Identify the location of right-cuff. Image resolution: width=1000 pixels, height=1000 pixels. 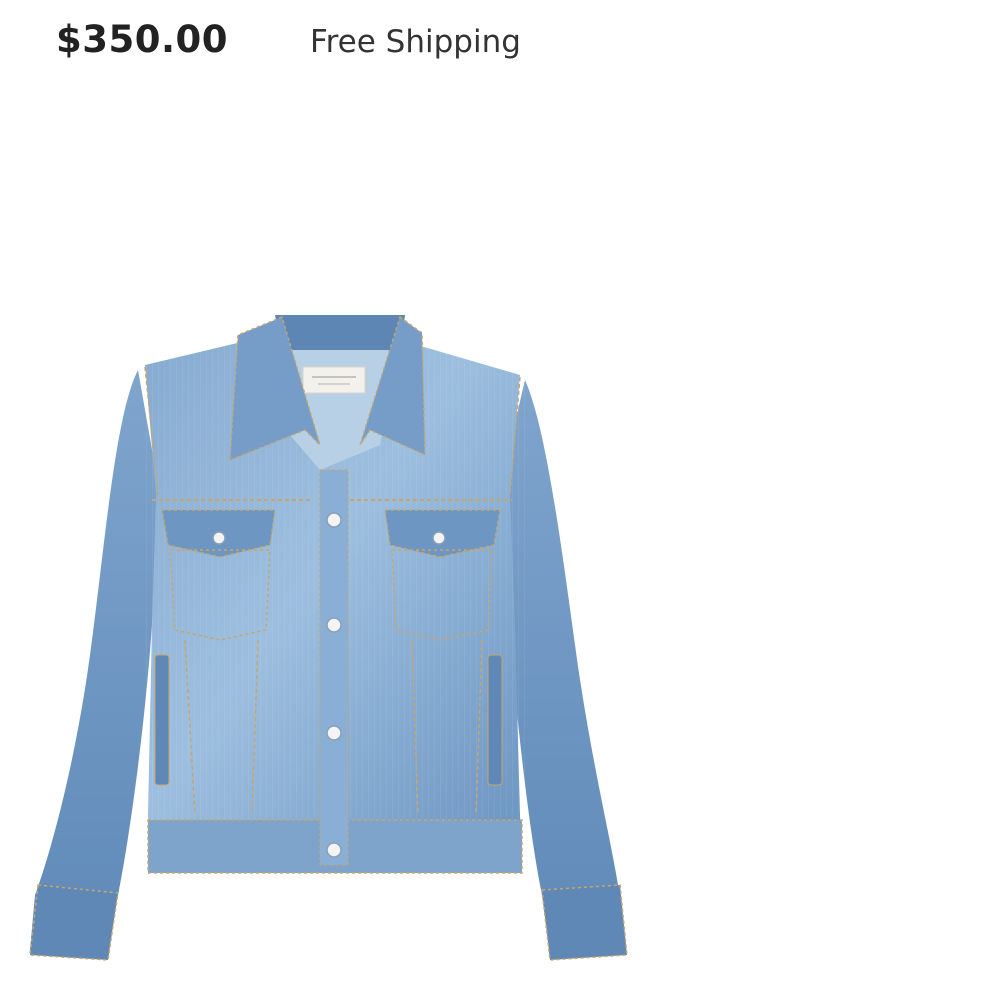
(584, 922).